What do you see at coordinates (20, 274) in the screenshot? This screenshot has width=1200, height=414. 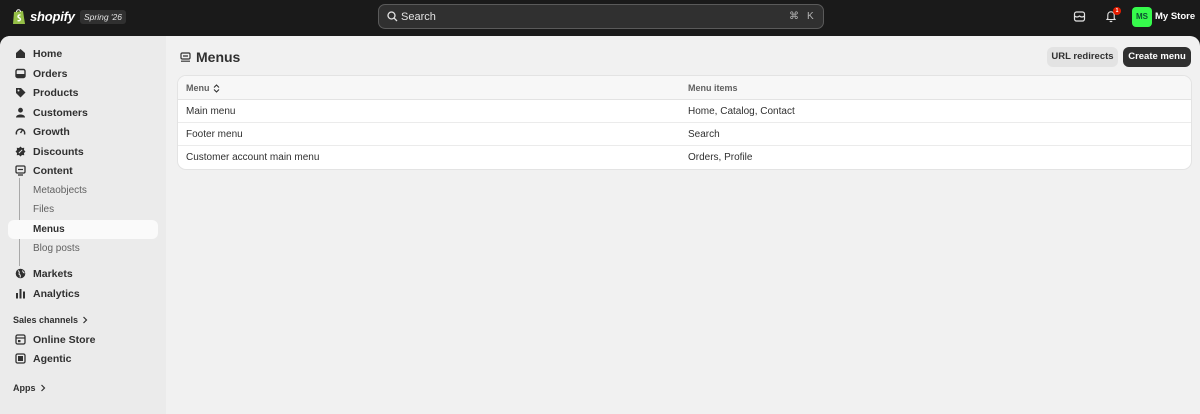 I see `globe-icon` at bounding box center [20, 274].